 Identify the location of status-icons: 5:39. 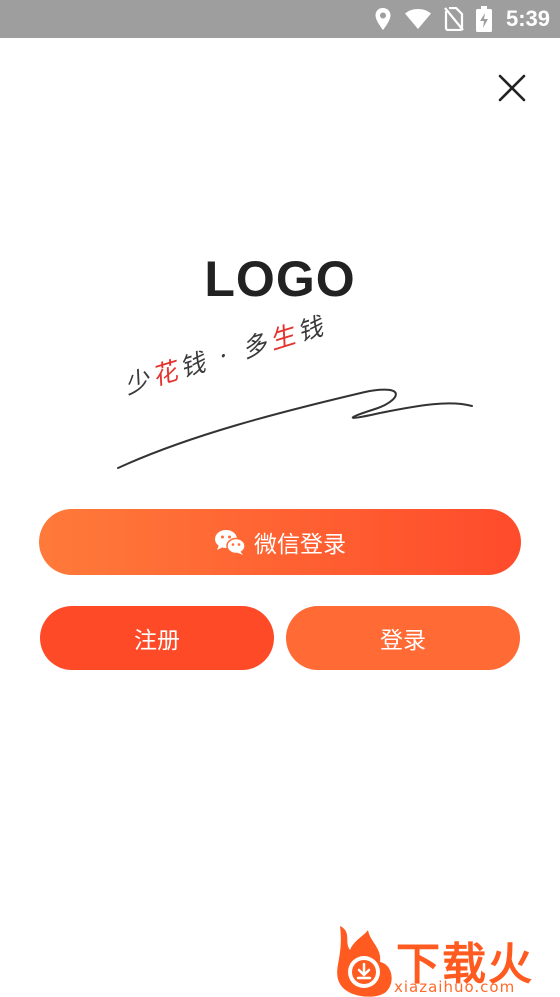
(462, 19).